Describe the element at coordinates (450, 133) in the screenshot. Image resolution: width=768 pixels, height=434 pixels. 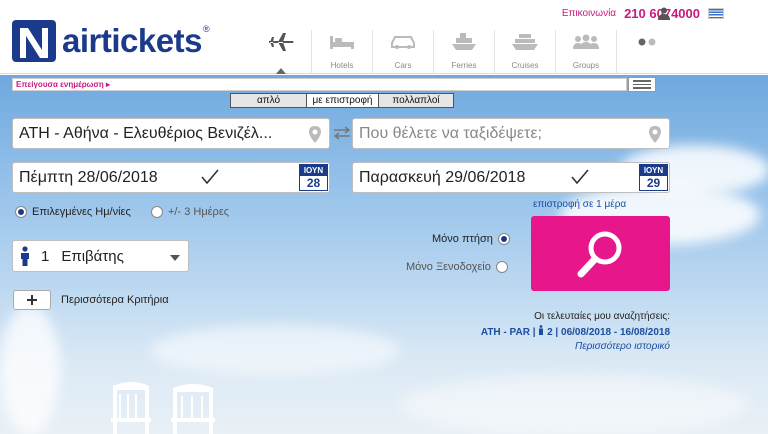
I see `to-airport-placeholder: Που θέλετε να ταξιδέψετε;` at that location.